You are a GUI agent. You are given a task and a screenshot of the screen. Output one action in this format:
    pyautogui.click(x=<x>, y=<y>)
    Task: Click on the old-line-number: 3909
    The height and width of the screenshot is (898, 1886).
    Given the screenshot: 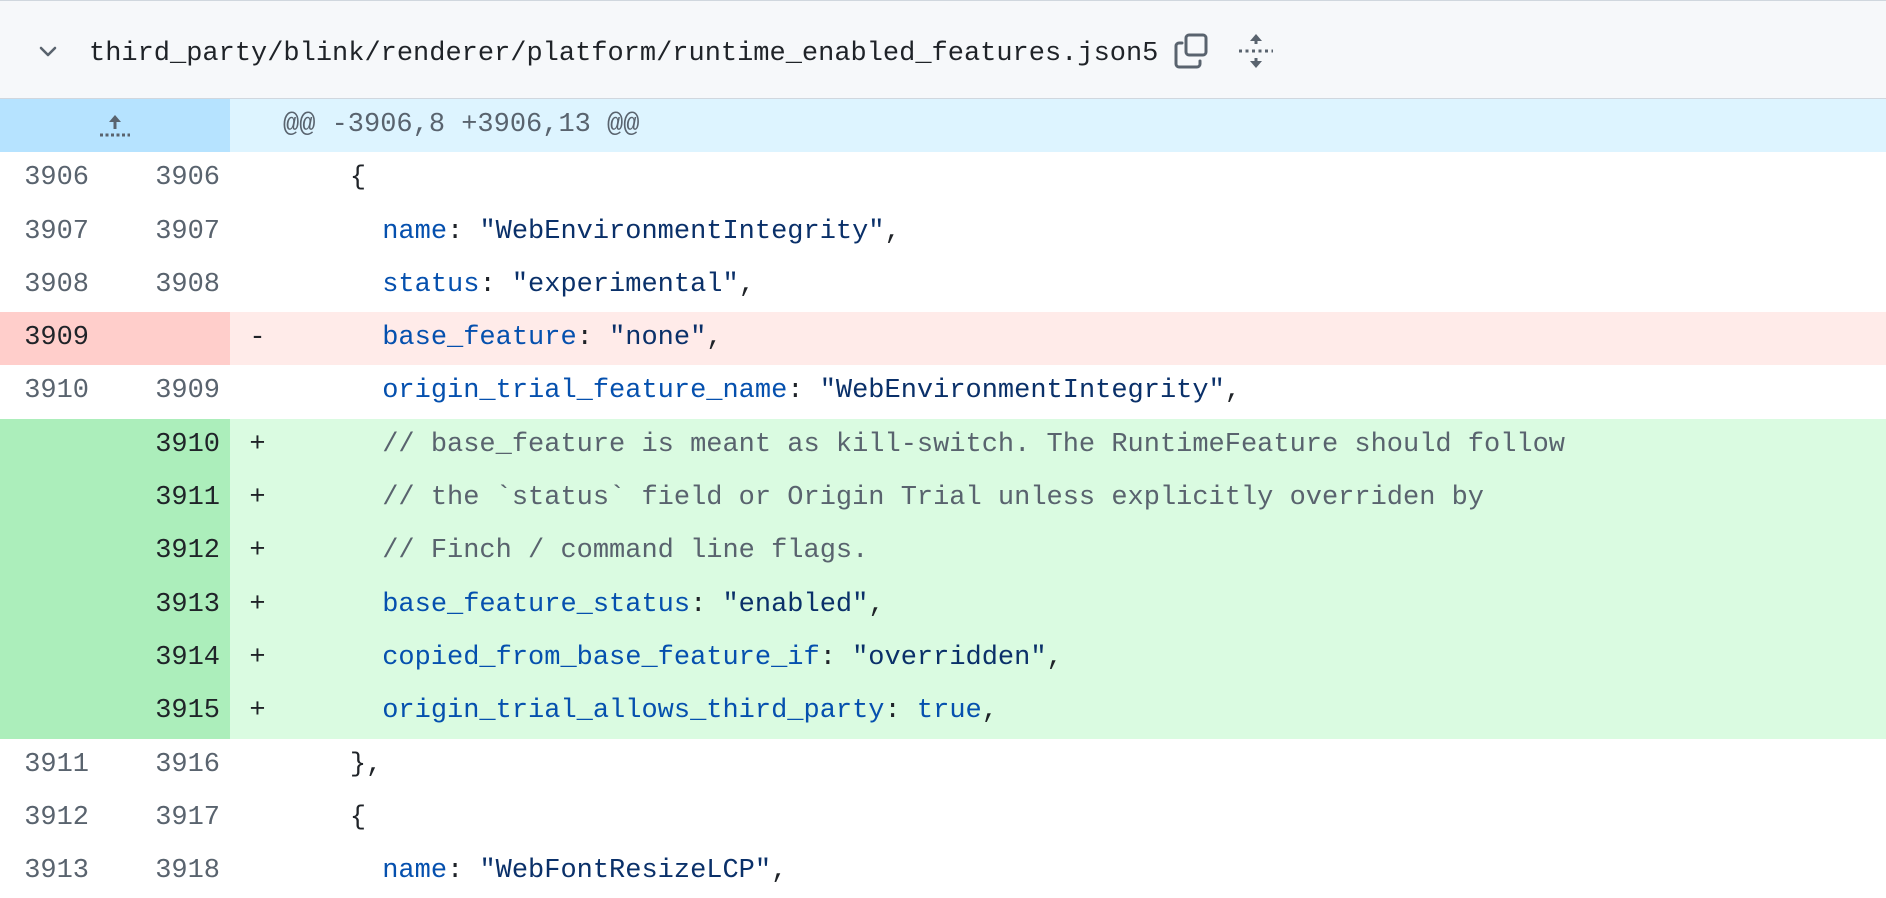 What is the action you would take?
    pyautogui.click(x=57, y=339)
    